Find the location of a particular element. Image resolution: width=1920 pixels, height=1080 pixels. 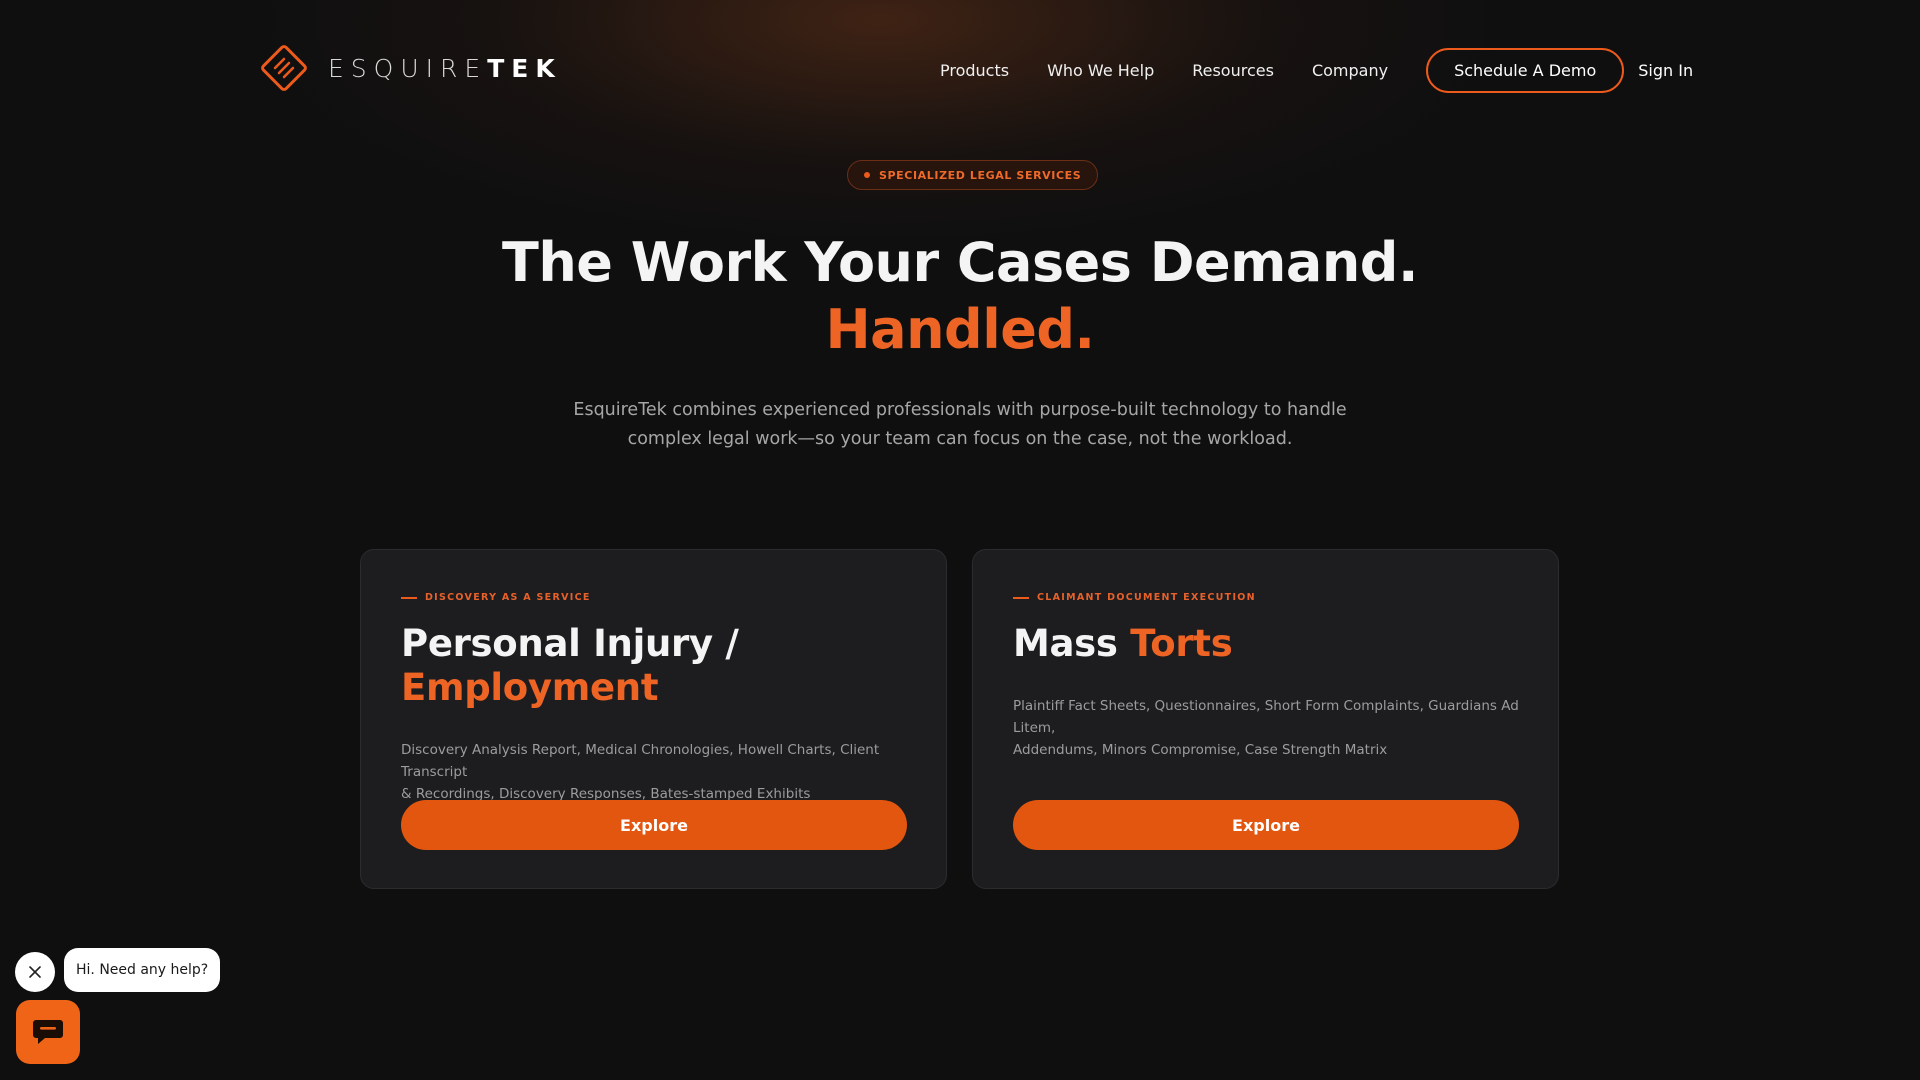

nav-item-products: Products is located at coordinates (974, 70).